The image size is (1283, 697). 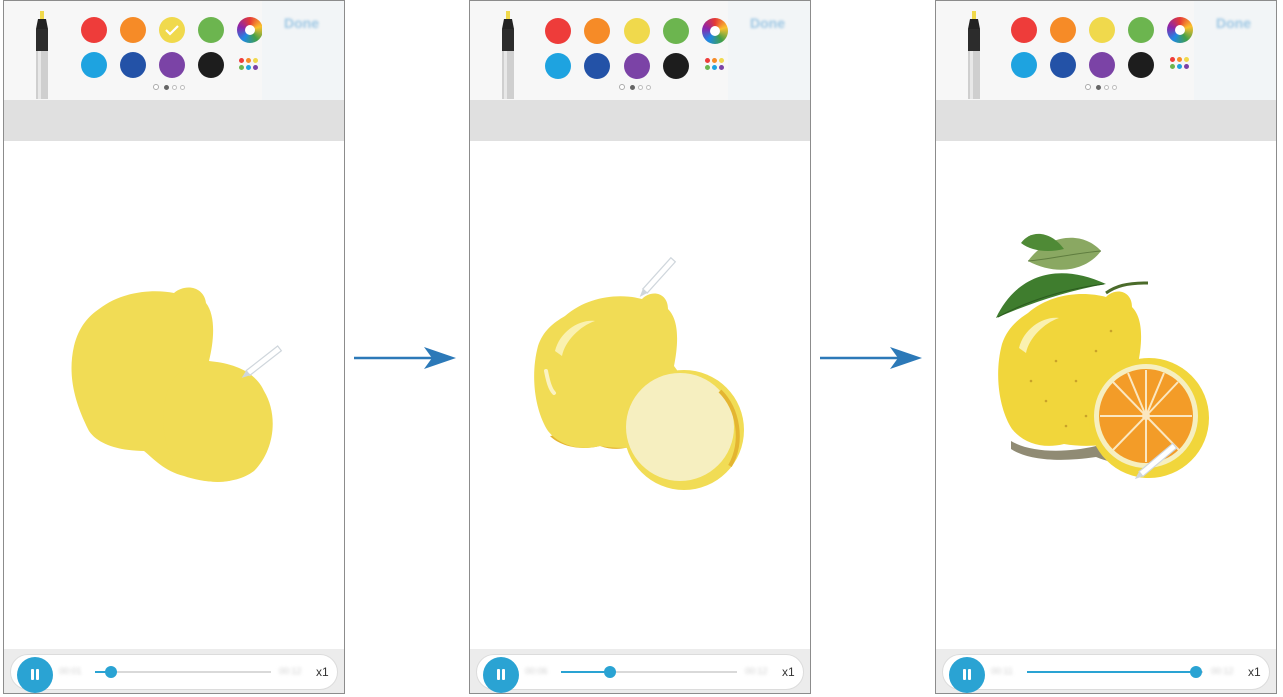 What do you see at coordinates (1106, 673) in the screenshot?
I see `playback-bar: 00:11 00:12 x1` at bounding box center [1106, 673].